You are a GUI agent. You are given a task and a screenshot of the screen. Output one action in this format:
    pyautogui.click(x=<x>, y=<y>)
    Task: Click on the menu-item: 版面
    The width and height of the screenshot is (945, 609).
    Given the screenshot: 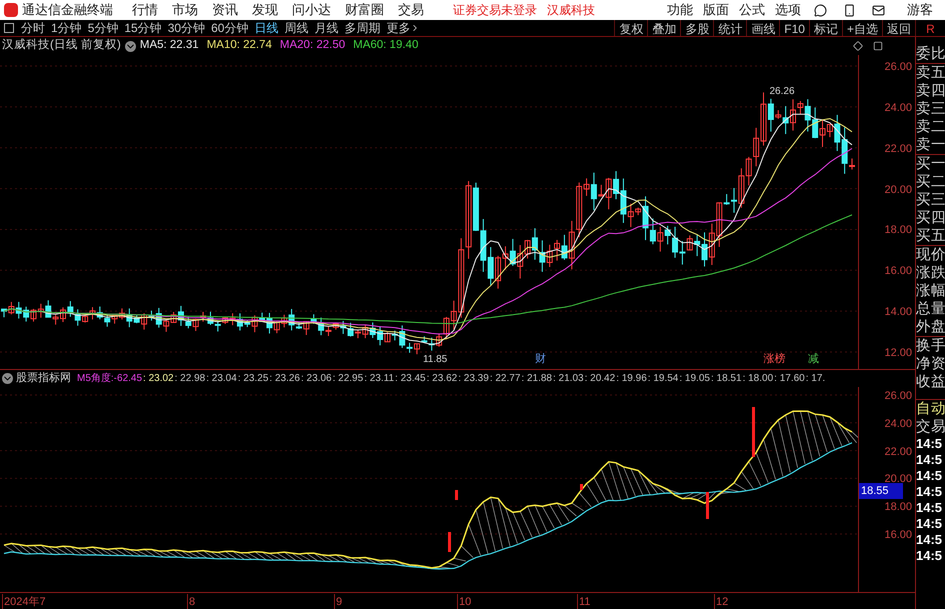 What is the action you would take?
    pyautogui.click(x=716, y=10)
    